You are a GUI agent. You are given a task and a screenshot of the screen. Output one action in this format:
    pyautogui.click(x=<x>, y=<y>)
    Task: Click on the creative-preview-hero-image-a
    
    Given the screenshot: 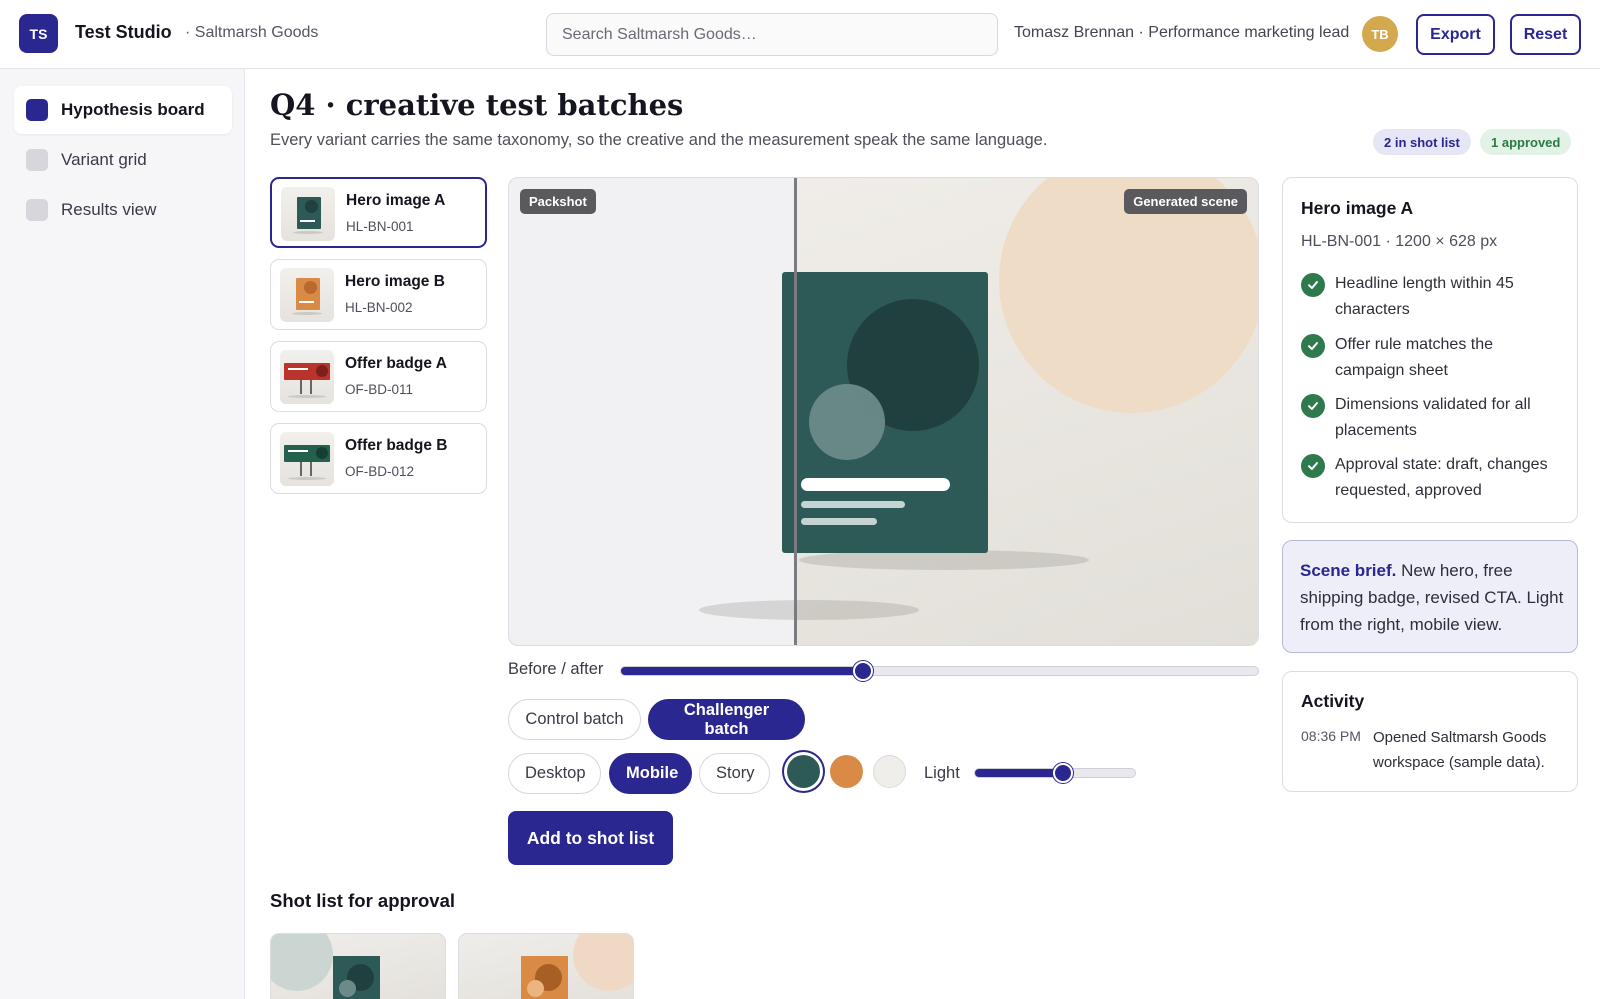 What is the action you would take?
    pyautogui.click(x=885, y=412)
    